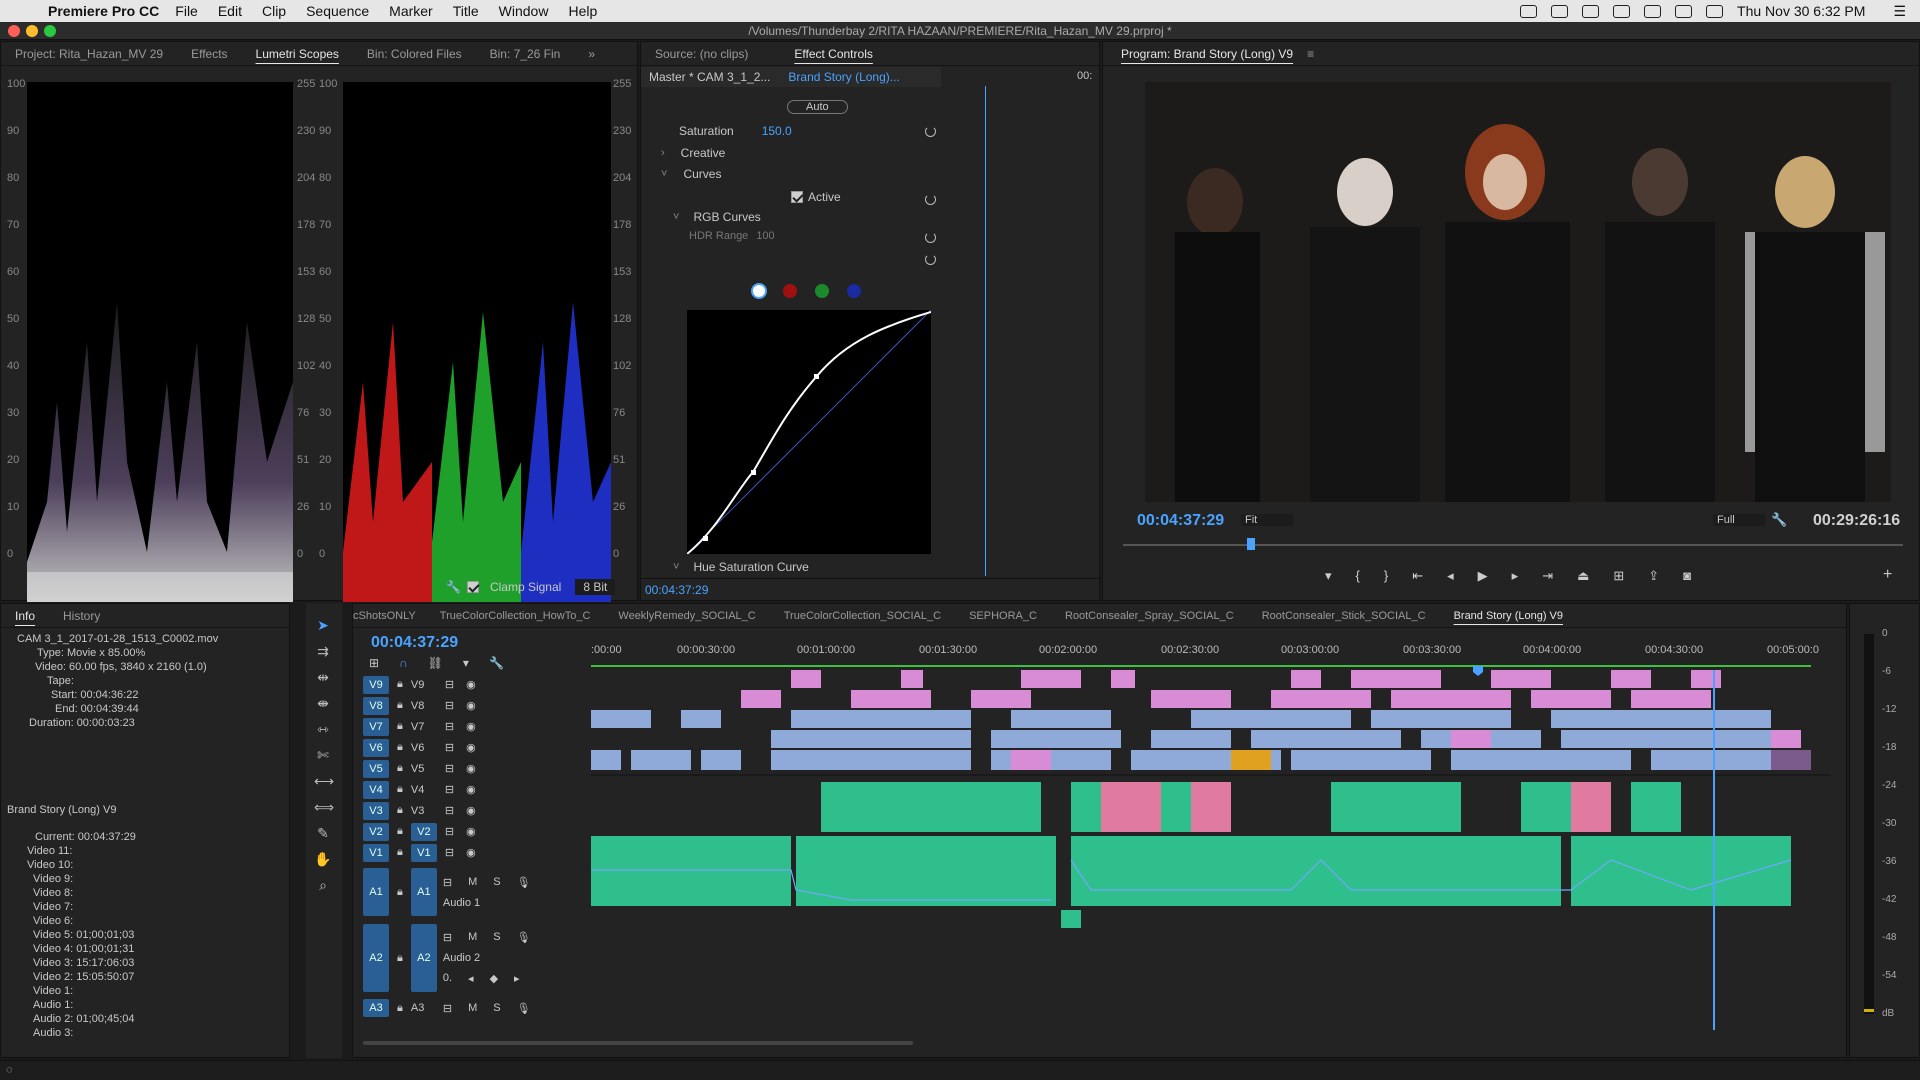 This screenshot has width=1920, height=1080. What do you see at coordinates (1515, 576) in the screenshot?
I see `step-forward-icon: ▸` at bounding box center [1515, 576].